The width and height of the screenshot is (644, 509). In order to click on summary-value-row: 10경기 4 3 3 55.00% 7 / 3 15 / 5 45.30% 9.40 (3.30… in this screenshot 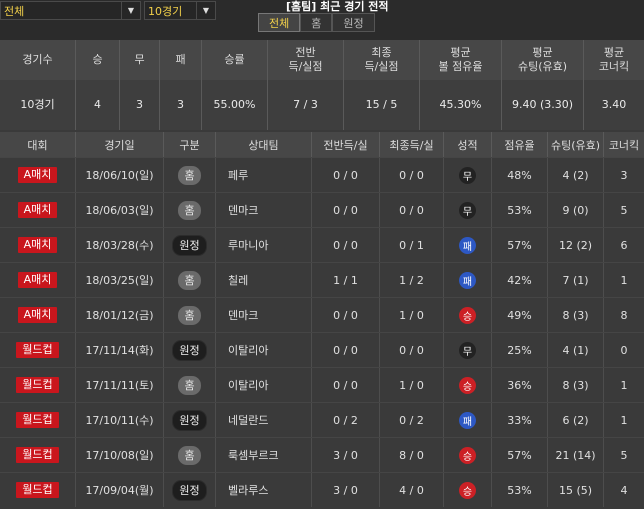, I will do `click(322, 105)`.